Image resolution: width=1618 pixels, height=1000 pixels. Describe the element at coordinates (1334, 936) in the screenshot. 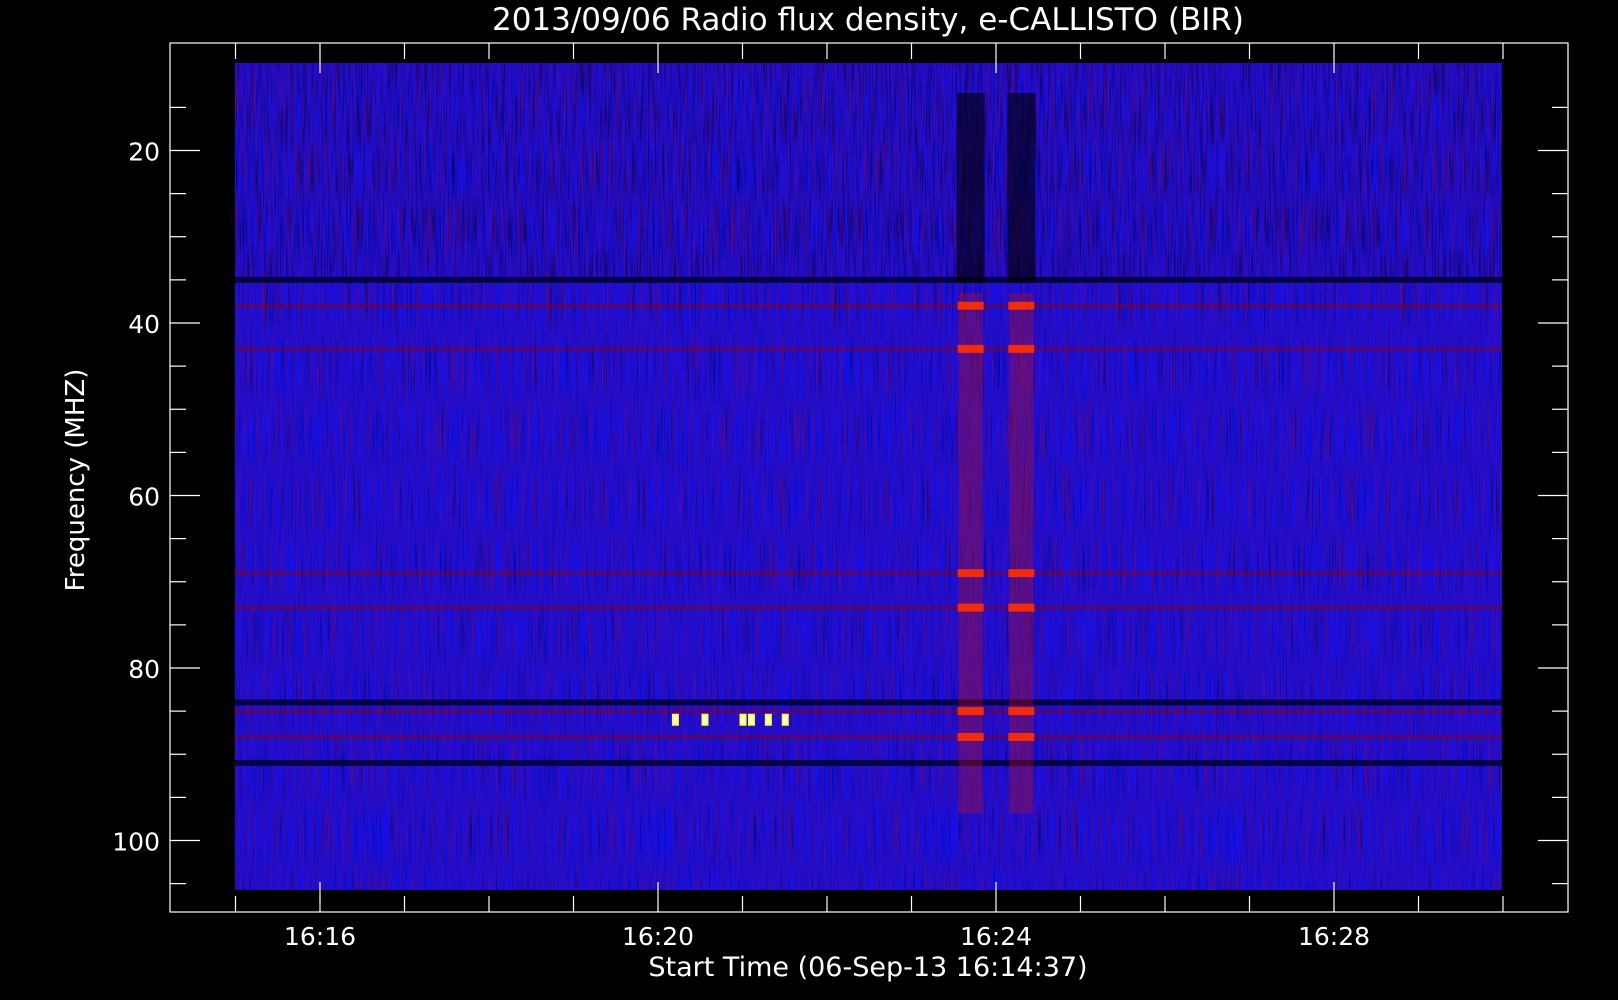

I see `x-tick-label: 16:28` at that location.